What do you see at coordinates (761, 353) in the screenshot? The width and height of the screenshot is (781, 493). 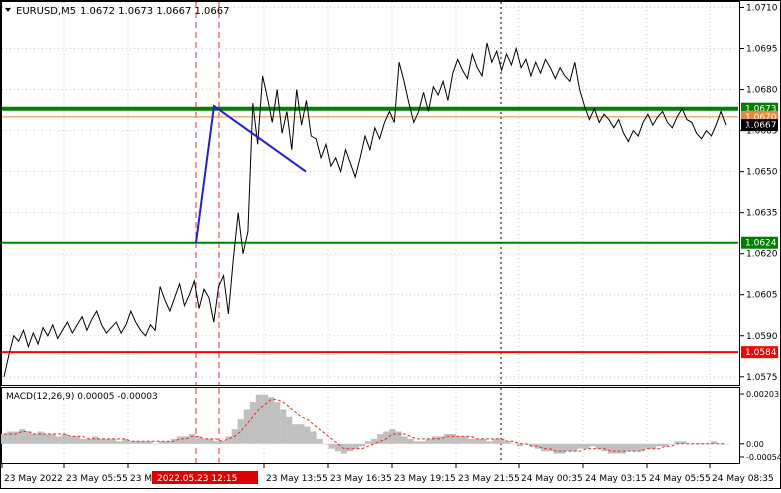 I see `level-tag-label: 1.0584` at bounding box center [761, 353].